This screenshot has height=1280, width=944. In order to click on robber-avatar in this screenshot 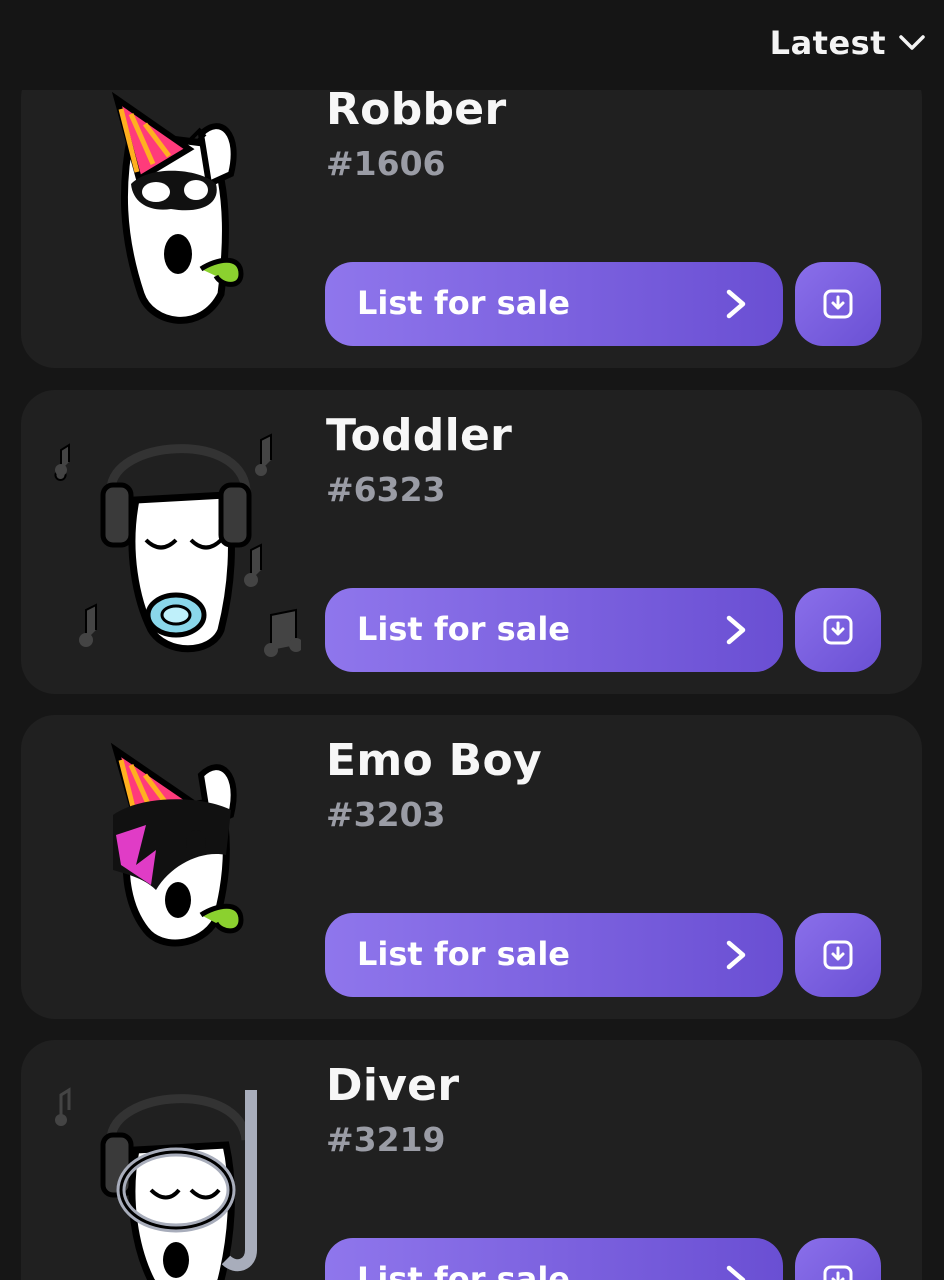, I will do `click(177, 207)`.